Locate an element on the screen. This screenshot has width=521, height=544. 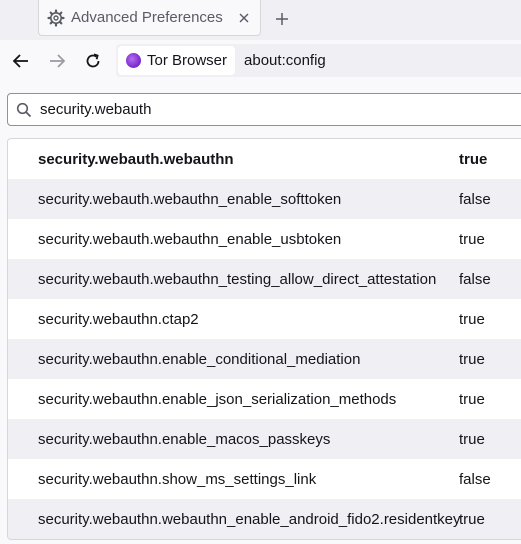
preference-name: security.webauthn.show_ms_settings_link is located at coordinates (177, 479).